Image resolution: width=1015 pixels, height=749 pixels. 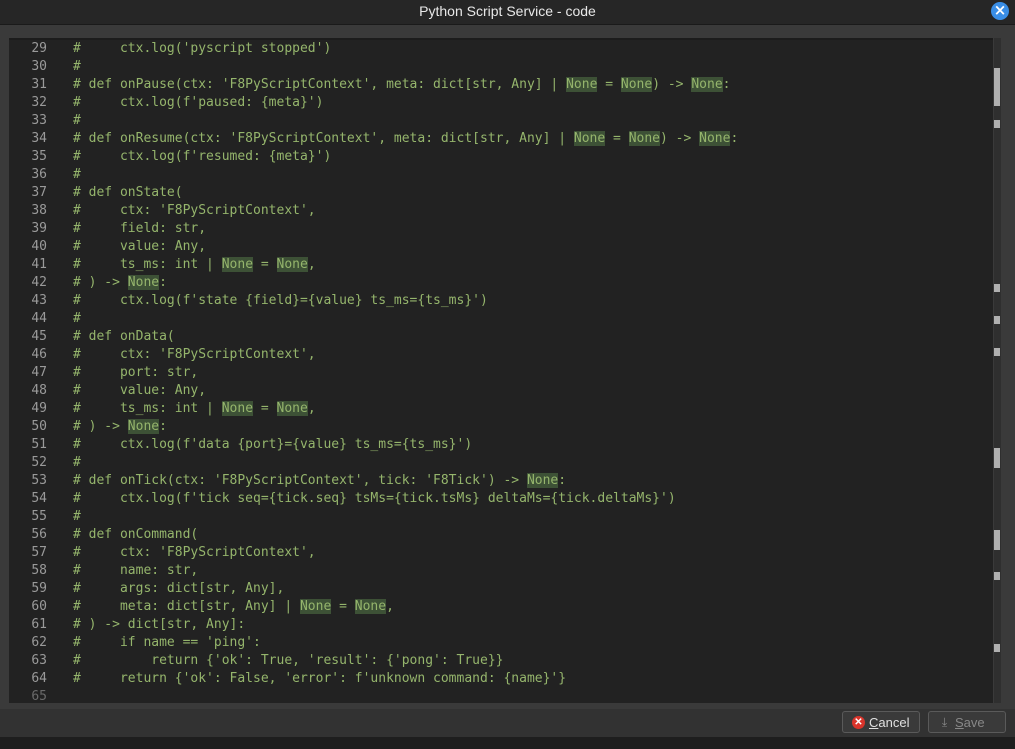 I want to click on line-number: 39, so click(x=39, y=228).